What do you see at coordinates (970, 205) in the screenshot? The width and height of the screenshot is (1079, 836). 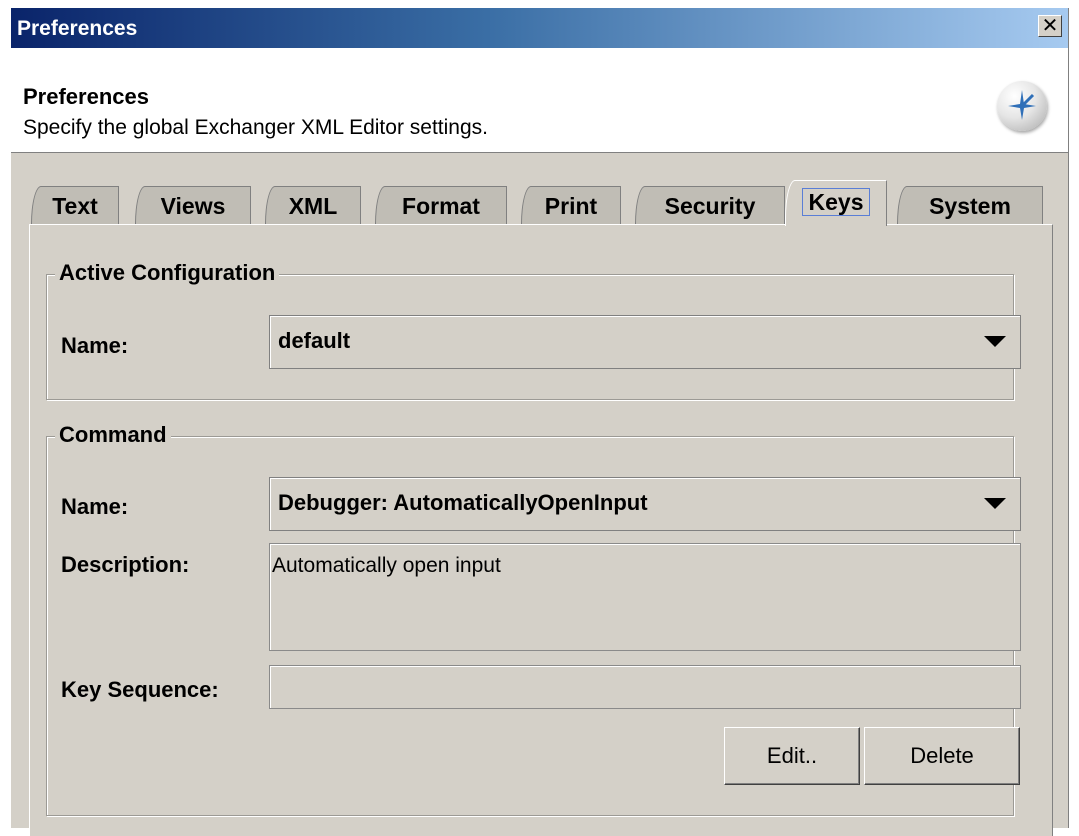 I see `tab-system: System` at bounding box center [970, 205].